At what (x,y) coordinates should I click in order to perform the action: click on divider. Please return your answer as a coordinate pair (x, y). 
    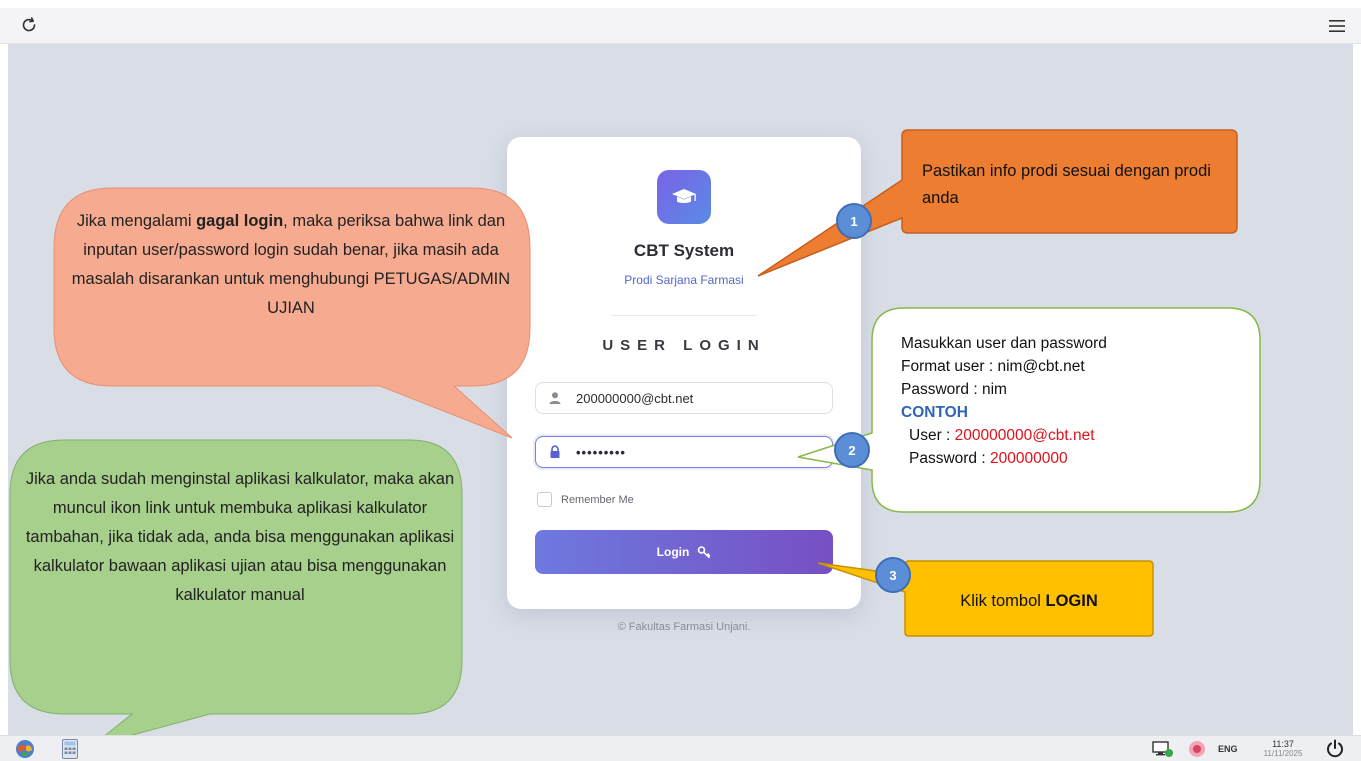
    Looking at the image, I should click on (684, 315).